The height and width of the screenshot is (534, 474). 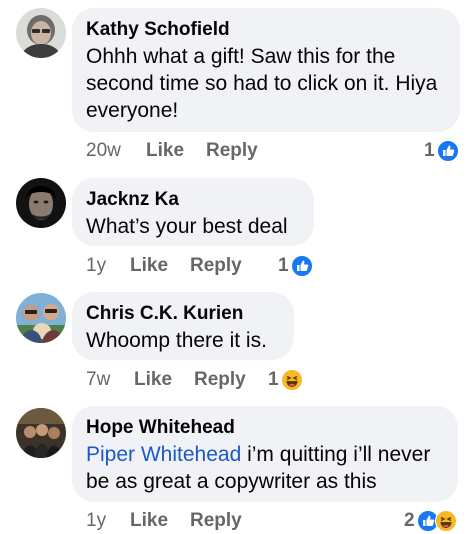 I want to click on comment-actions: 7w Like Reply 1, so click(x=206, y=380).